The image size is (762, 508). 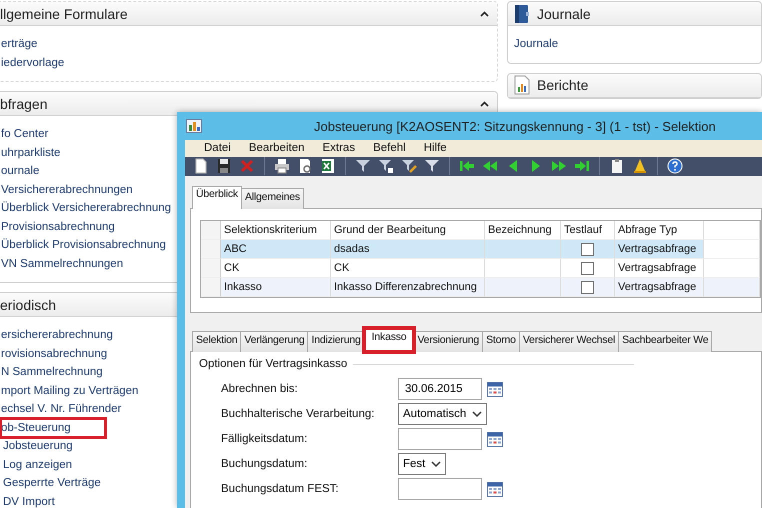 What do you see at coordinates (562, 85) in the screenshot?
I see `section-title: Berichte` at bounding box center [562, 85].